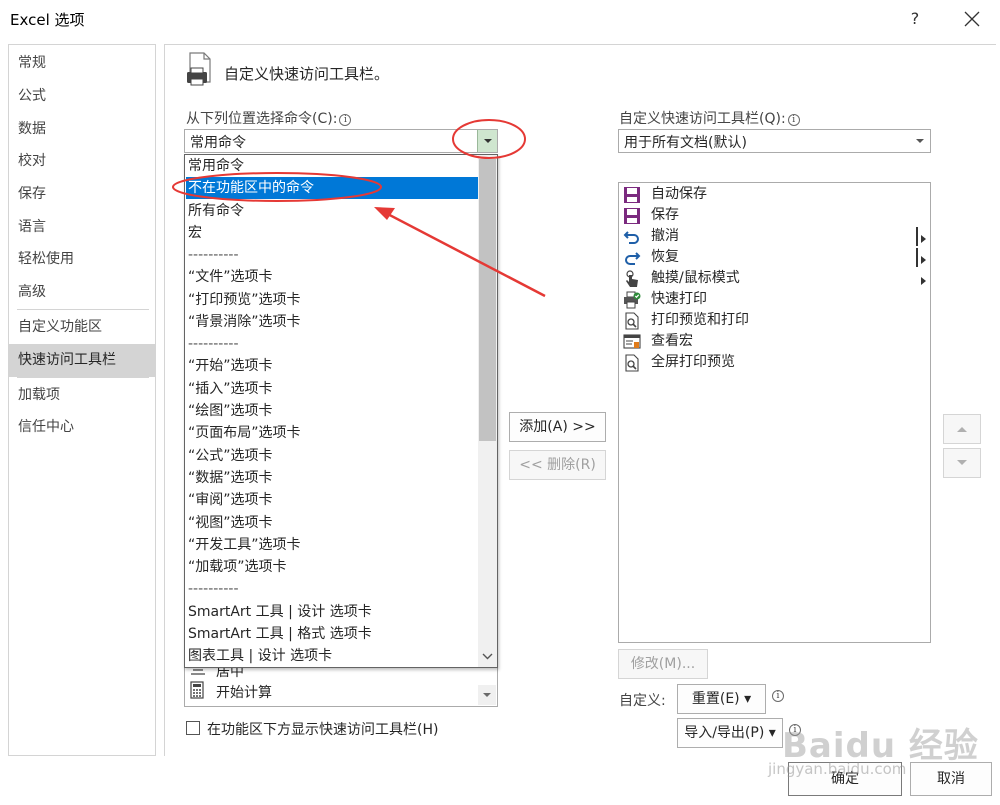  What do you see at coordinates (332, 166) in the screenshot?
I see `dropdown-option: 常用命令` at bounding box center [332, 166].